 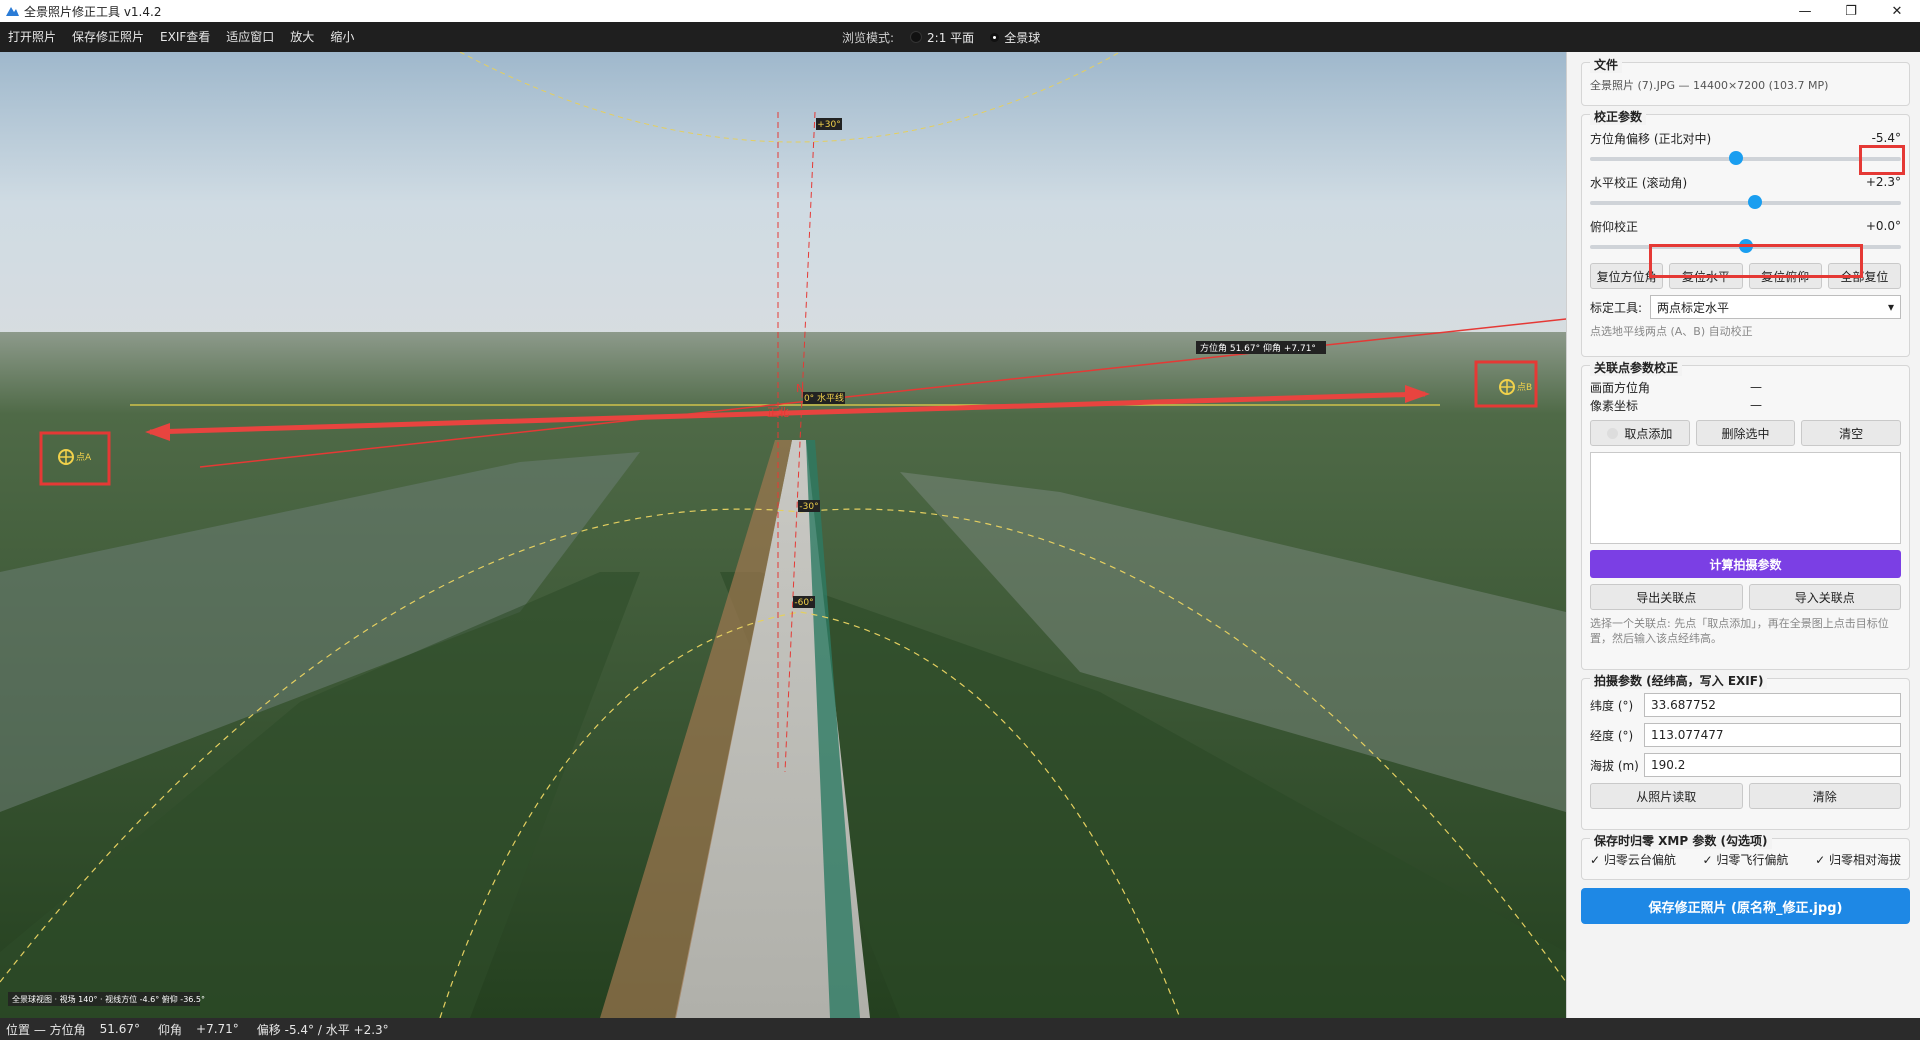 What do you see at coordinates (1651, 138) in the screenshot?
I see `azimuth-label: 方位角偏移 (正北对中)` at bounding box center [1651, 138].